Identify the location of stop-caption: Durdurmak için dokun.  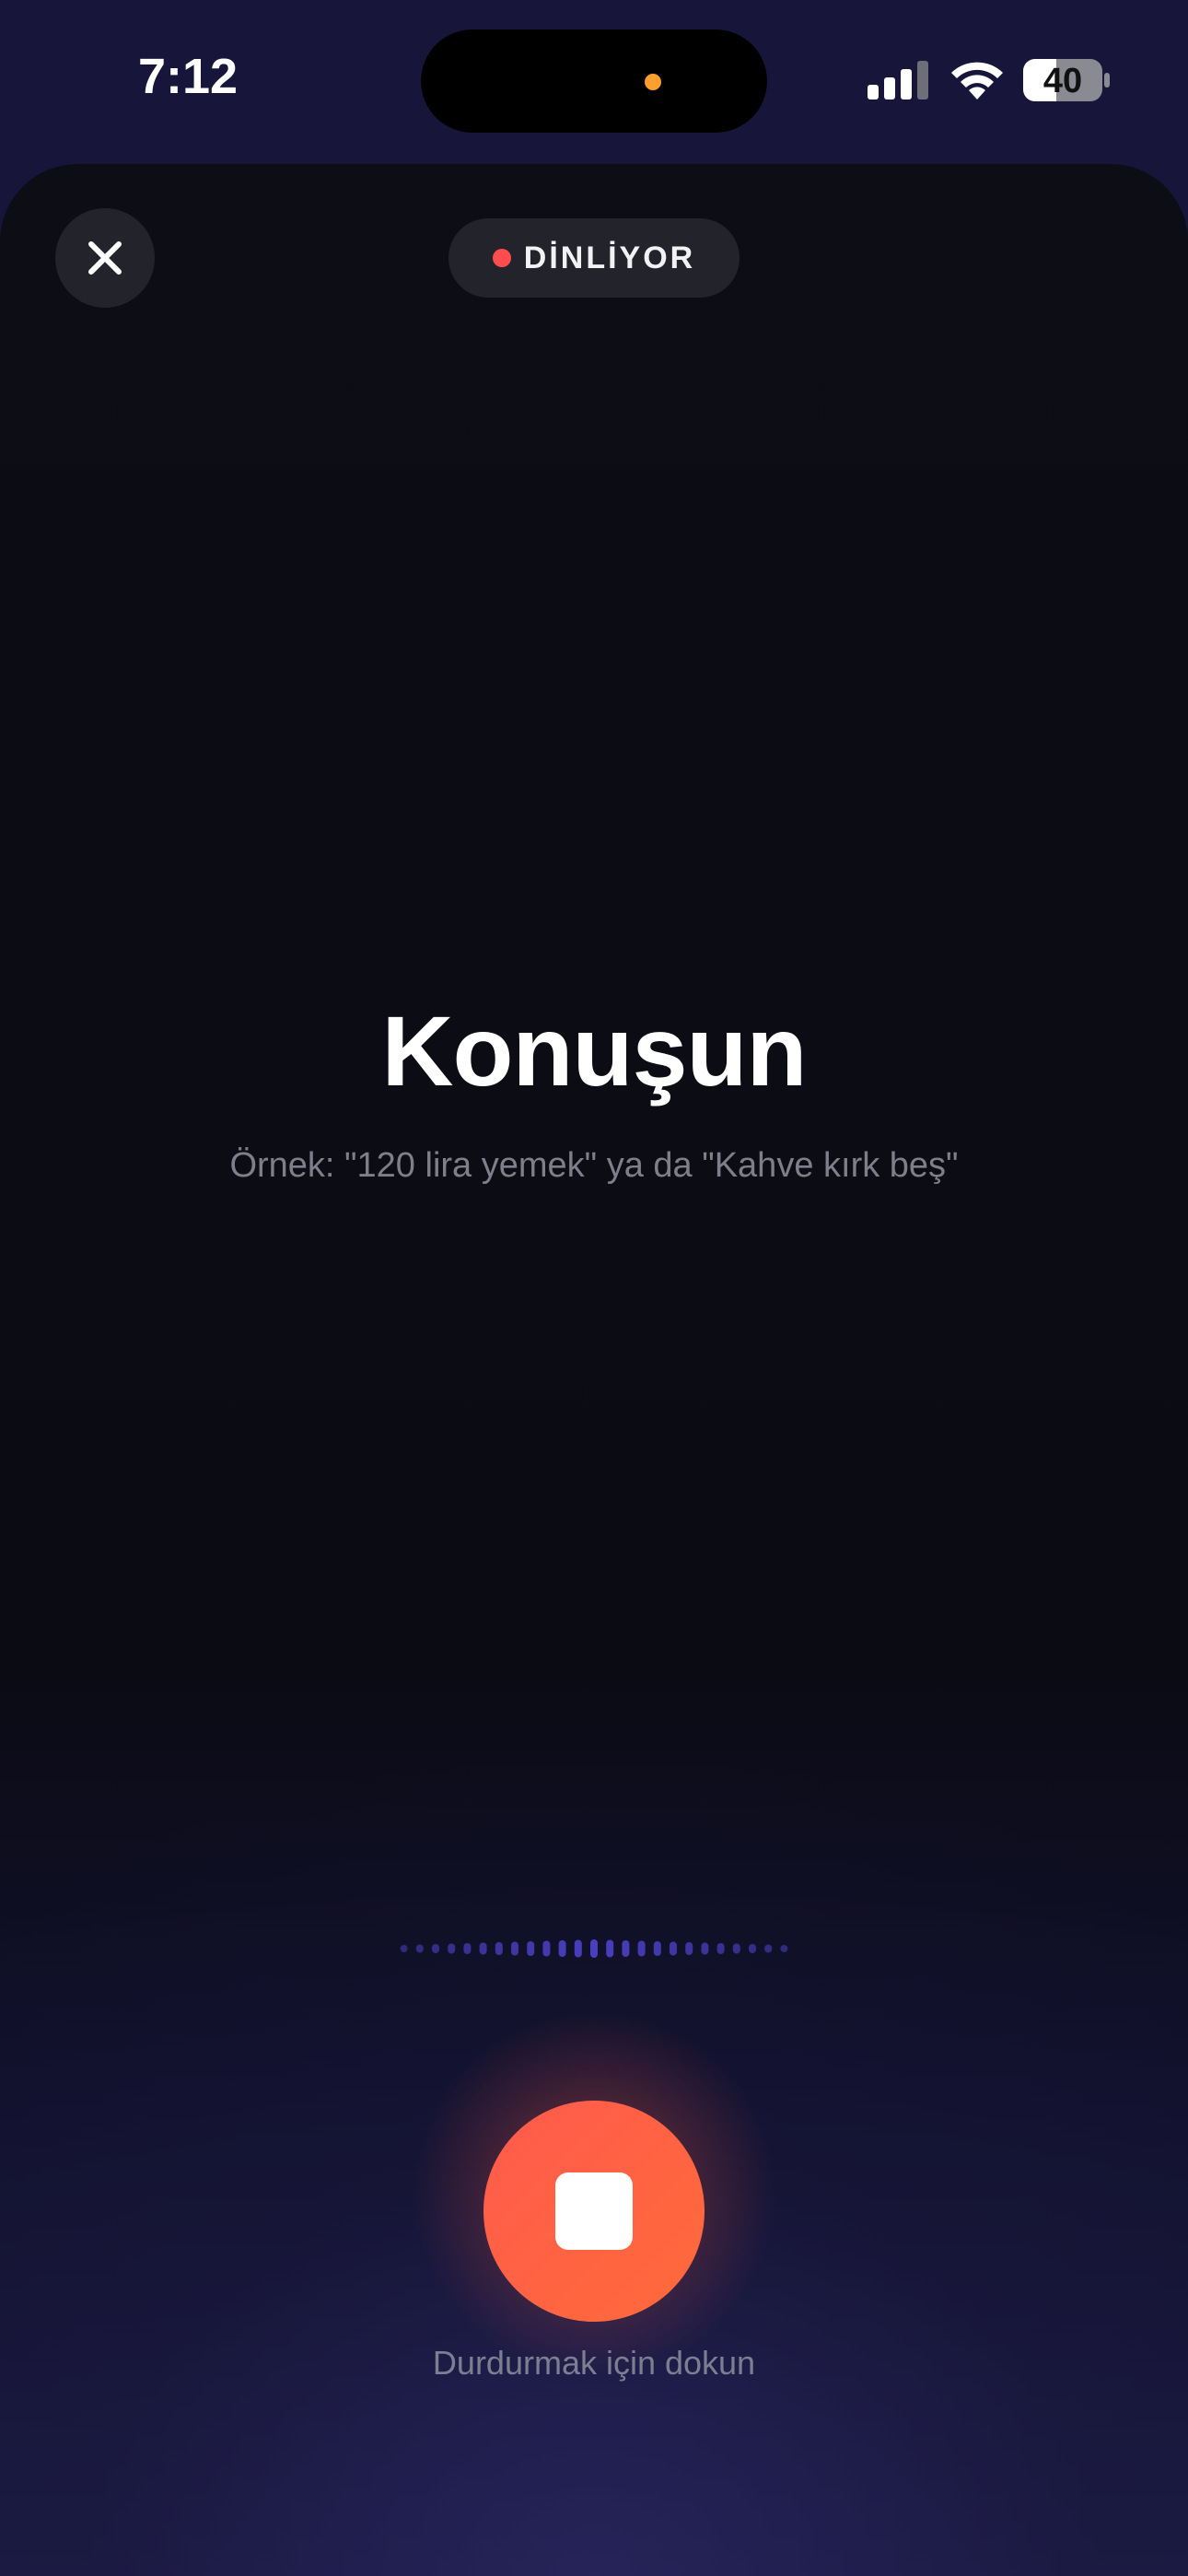
(594, 2363).